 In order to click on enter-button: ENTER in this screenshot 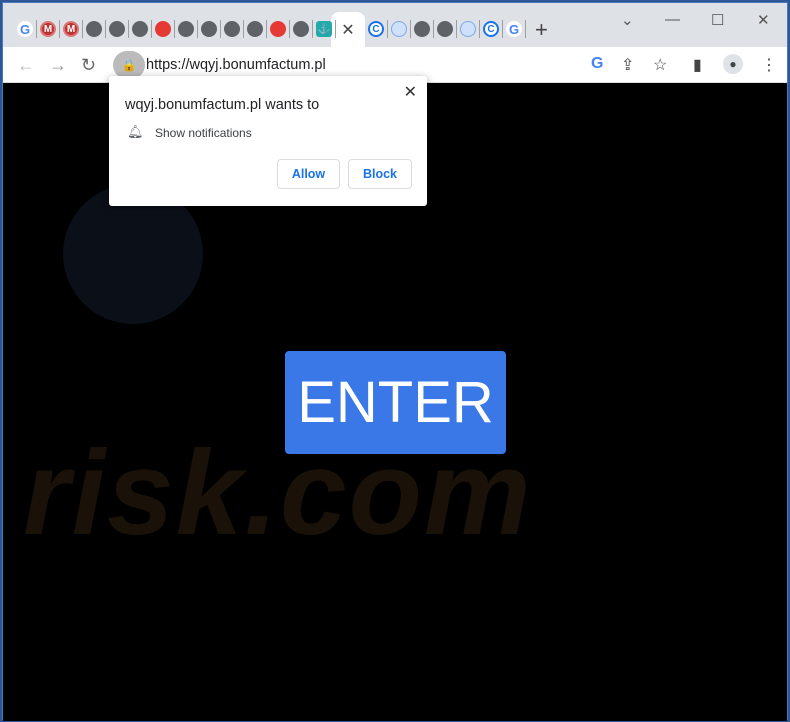, I will do `click(395, 402)`.